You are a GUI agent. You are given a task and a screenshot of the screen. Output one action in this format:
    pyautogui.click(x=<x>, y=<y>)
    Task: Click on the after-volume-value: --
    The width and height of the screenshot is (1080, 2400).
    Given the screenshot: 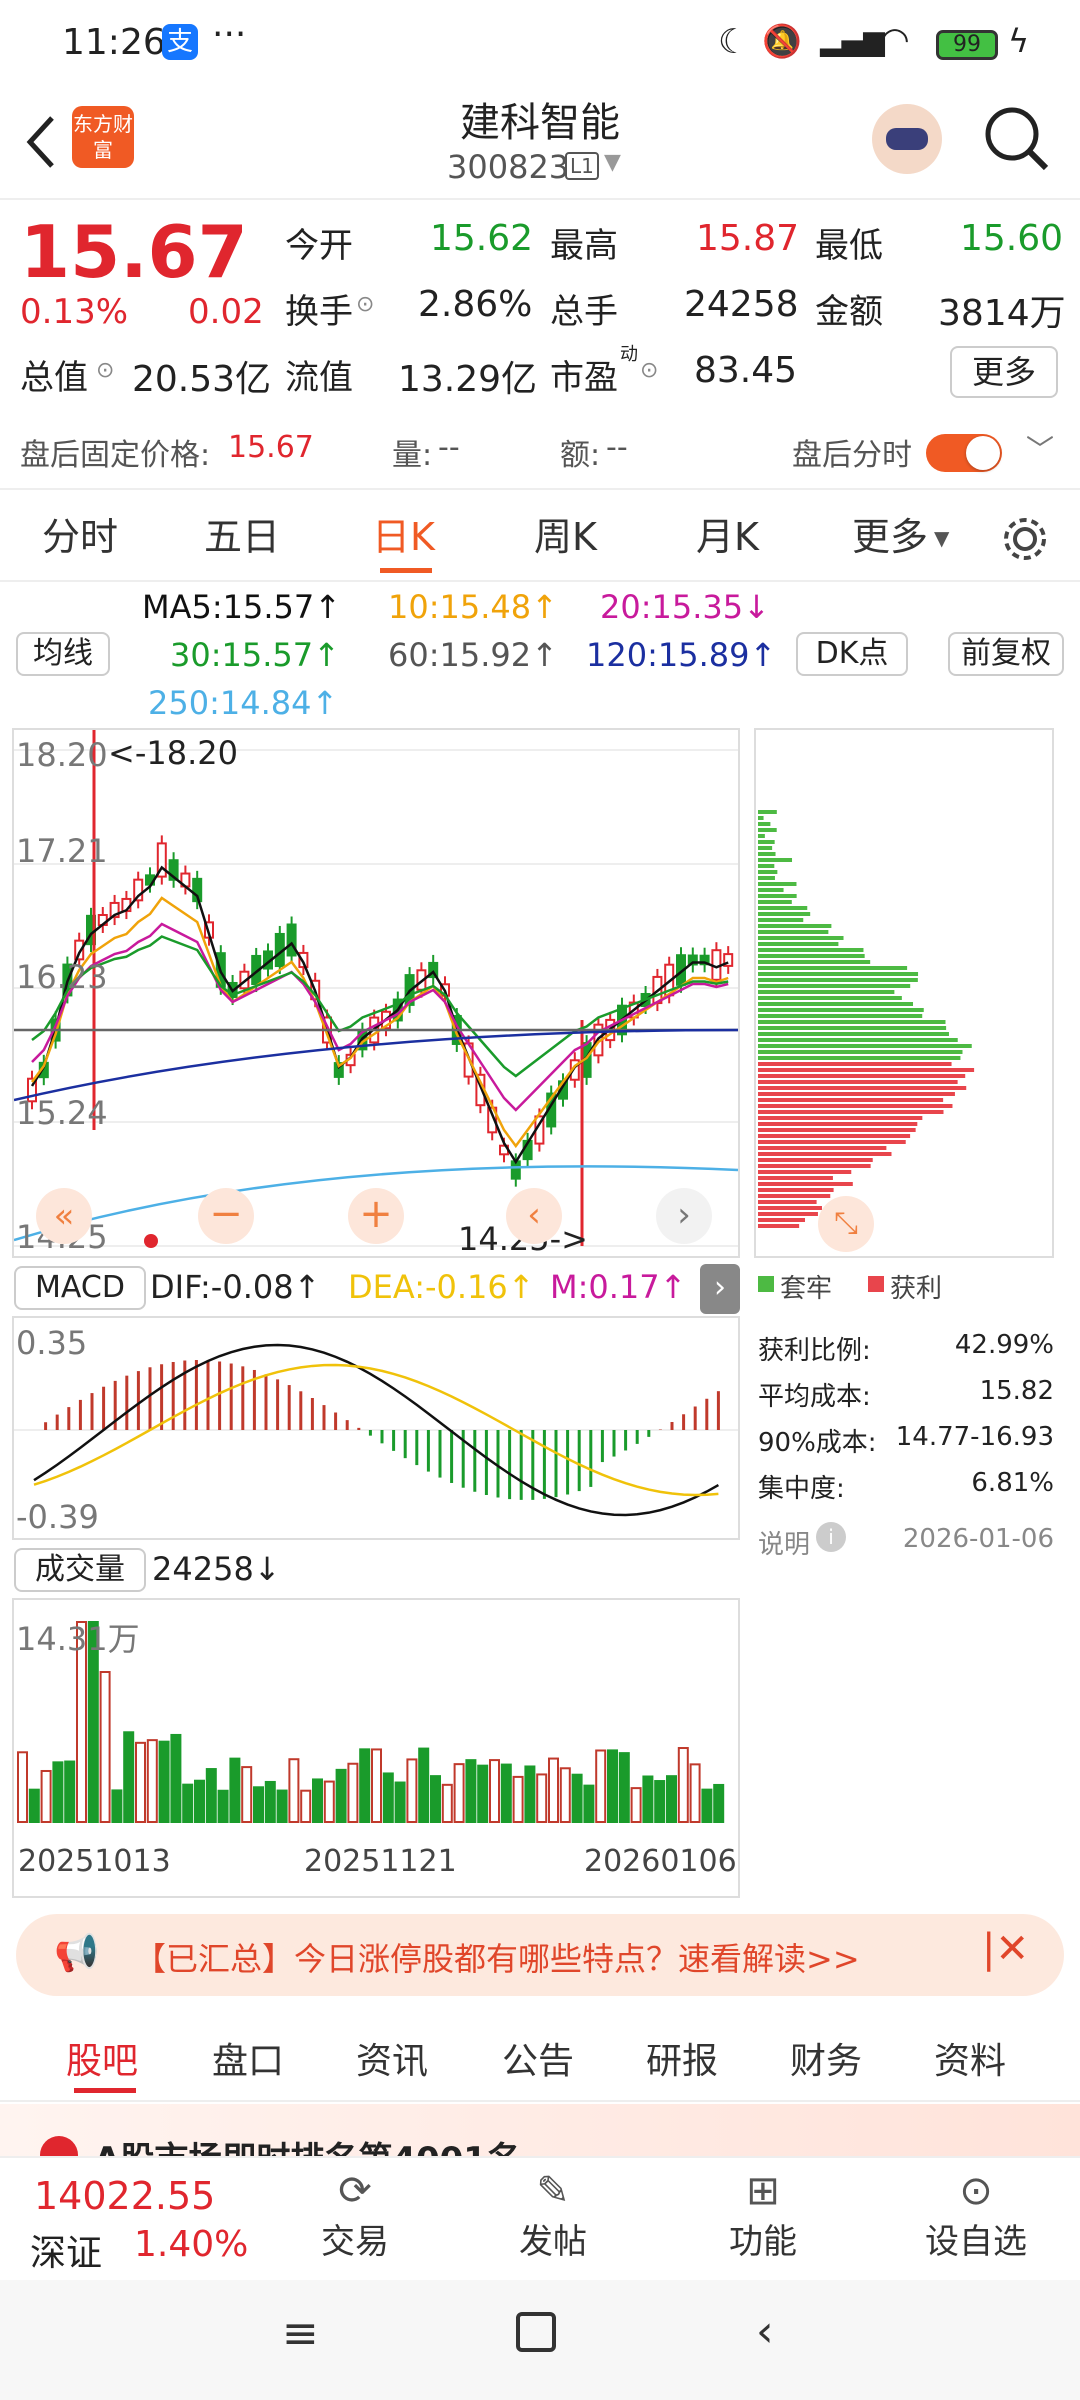 What is the action you would take?
    pyautogui.click(x=449, y=447)
    